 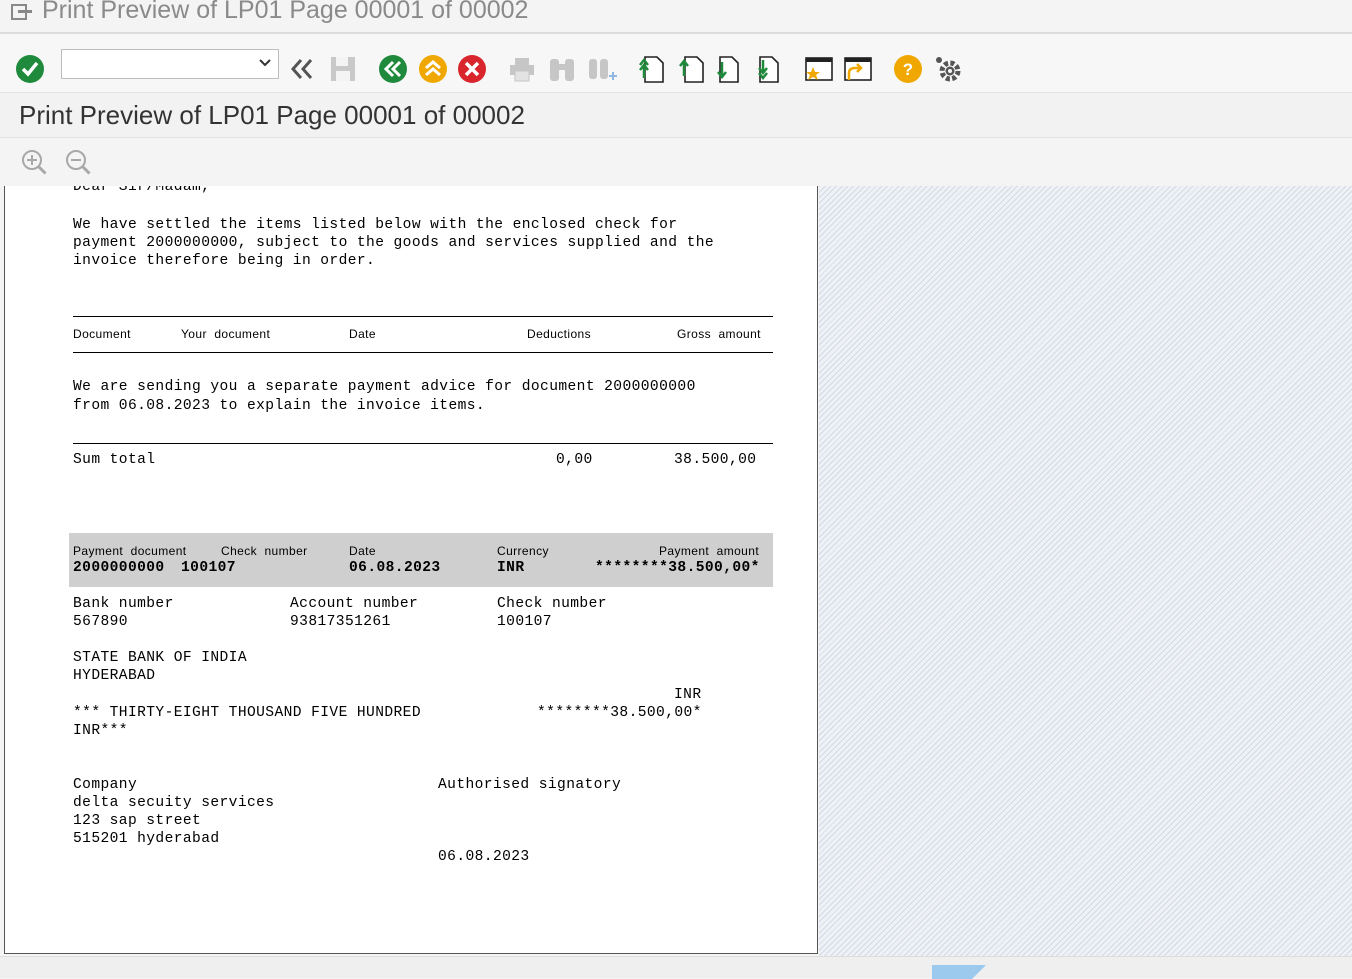 What do you see at coordinates (22, 12) in the screenshot?
I see `menu-icon` at bounding box center [22, 12].